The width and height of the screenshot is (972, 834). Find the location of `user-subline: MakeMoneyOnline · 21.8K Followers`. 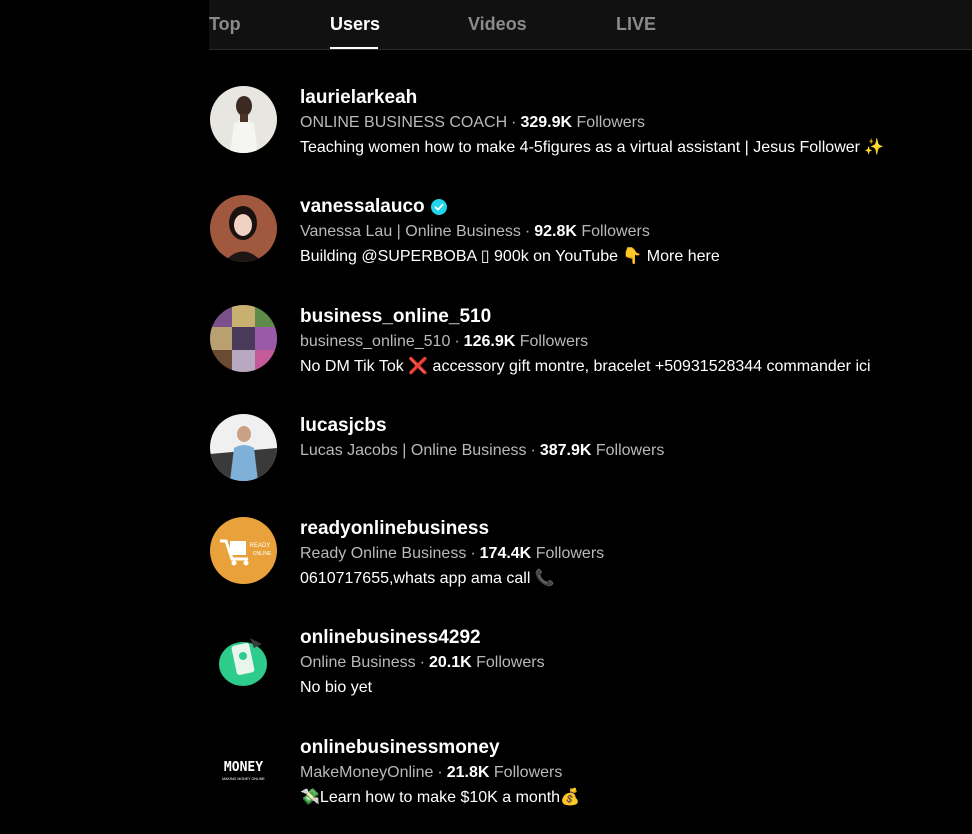

user-subline: MakeMoneyOnline · 21.8K Followers is located at coordinates (431, 772).